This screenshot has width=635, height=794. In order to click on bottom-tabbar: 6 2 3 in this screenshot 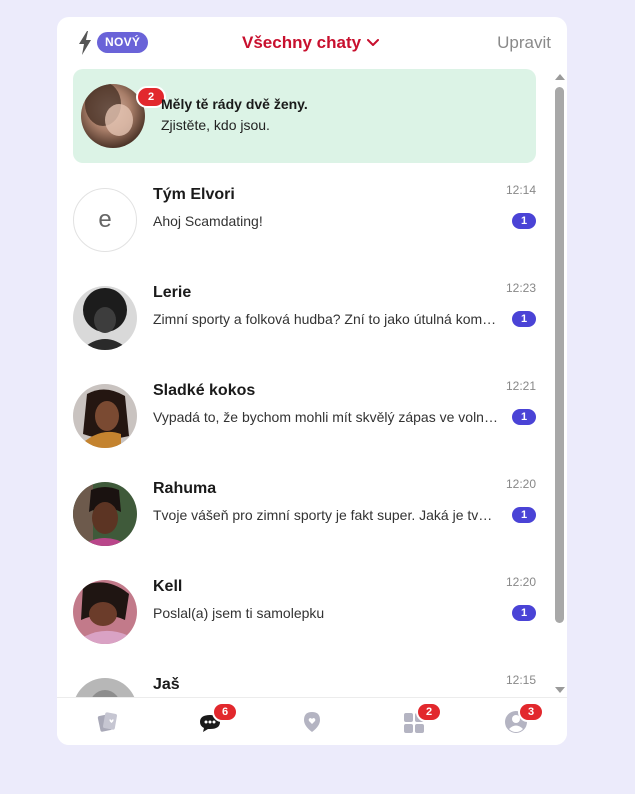, I will do `click(312, 721)`.